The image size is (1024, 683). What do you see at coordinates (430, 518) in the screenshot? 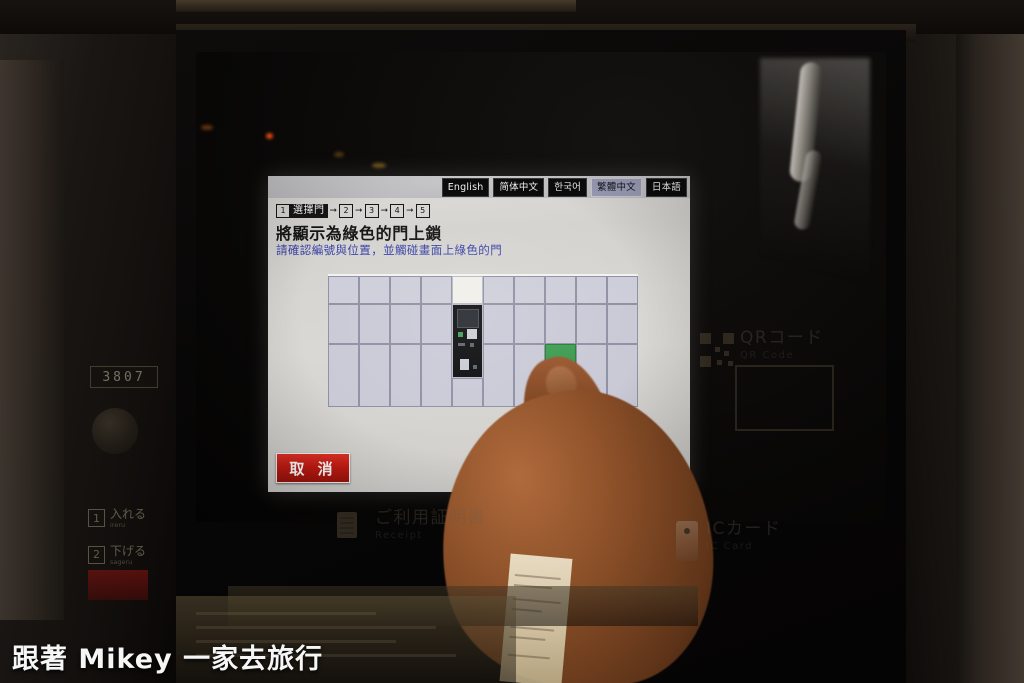
I see `receipt-label-ja: ご利用証明書` at bounding box center [430, 518].